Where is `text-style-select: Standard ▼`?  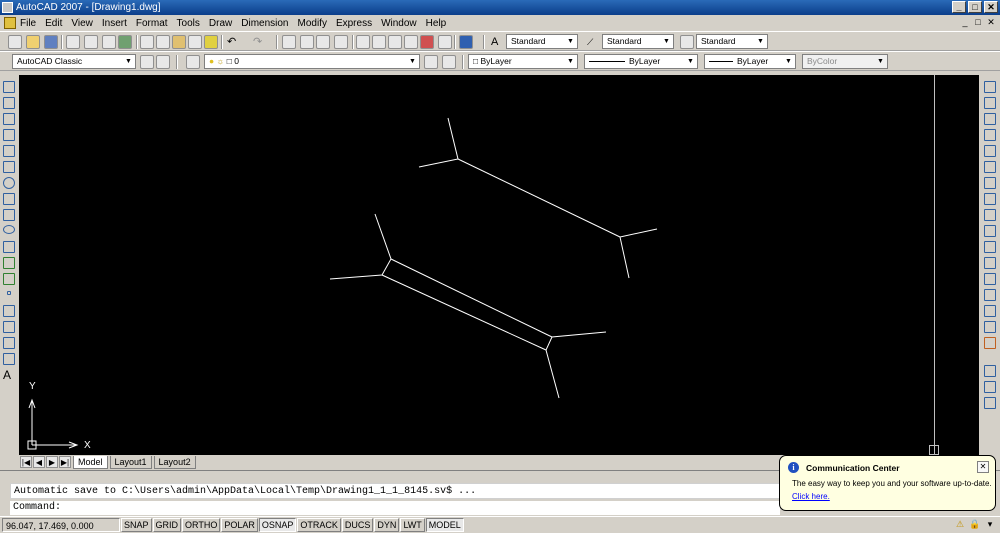
text-style-select: Standard ▼ is located at coordinates (542, 41).